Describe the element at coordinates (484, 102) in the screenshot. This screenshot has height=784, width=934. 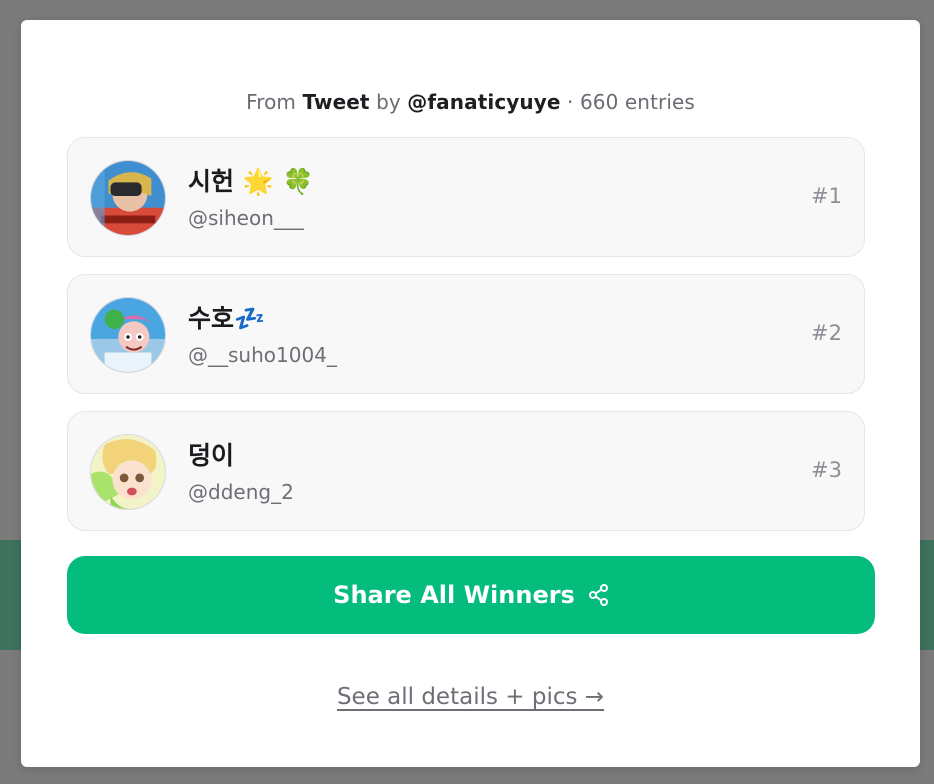
I see `source-author: @fanaticyuye` at that location.